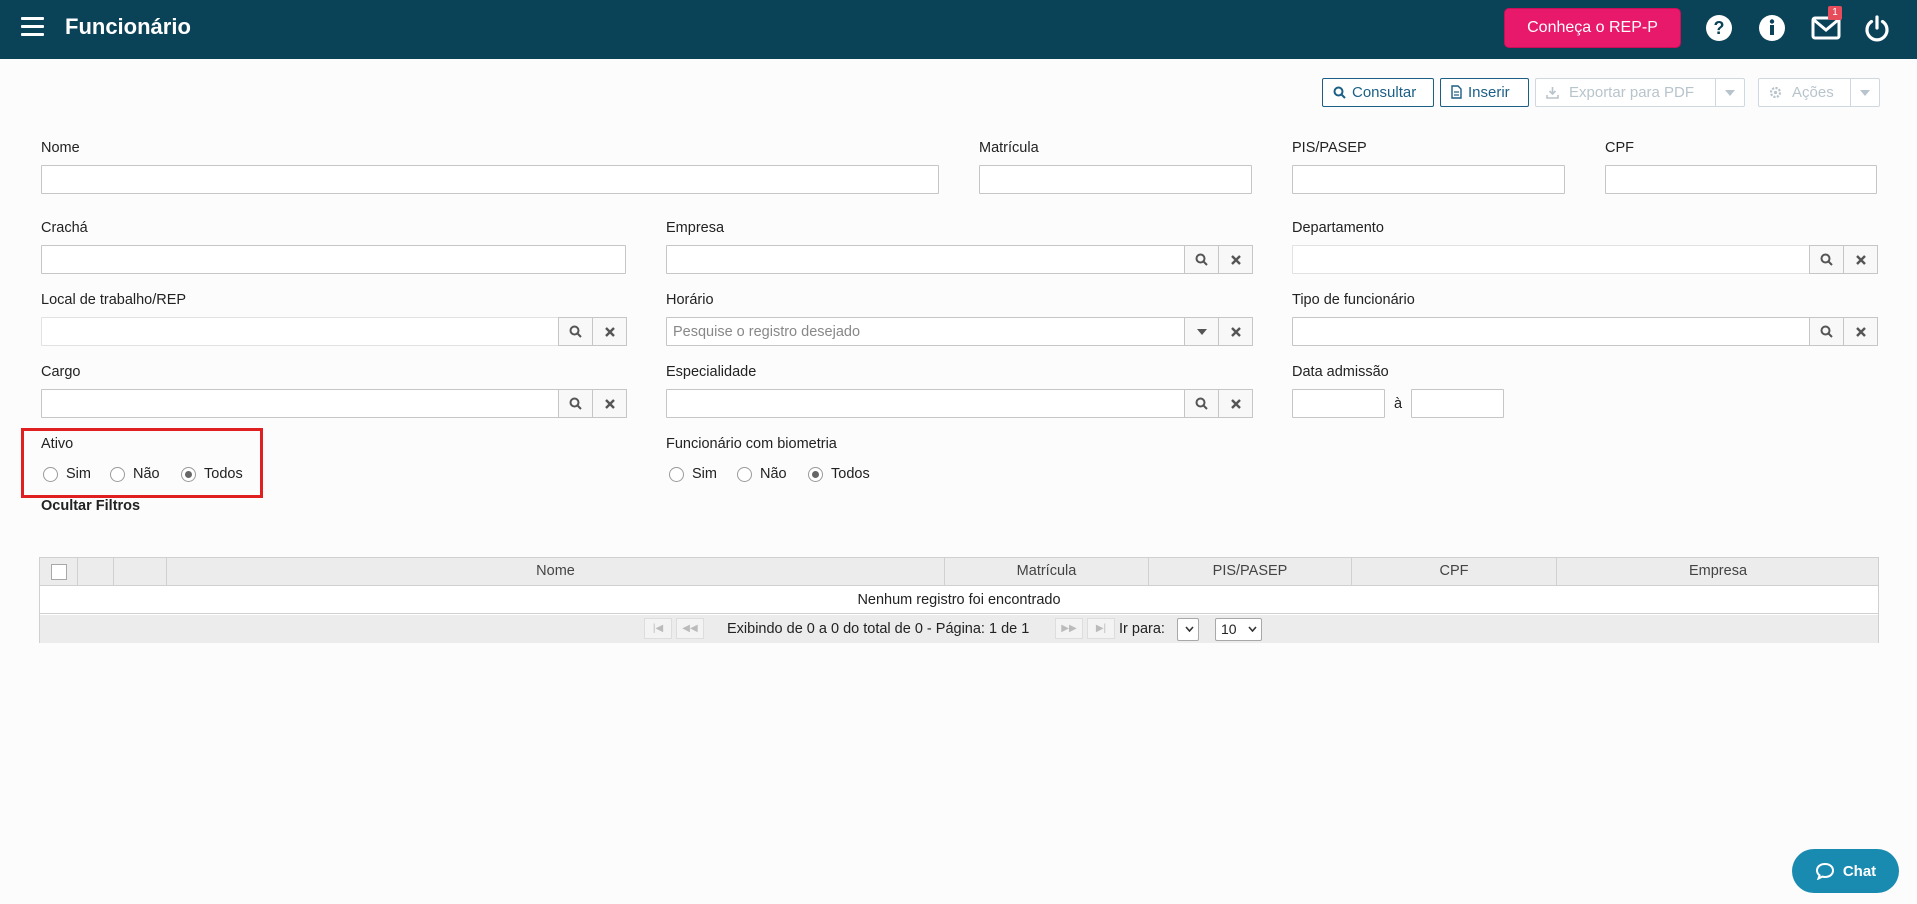  What do you see at coordinates (1640, 92) in the screenshot?
I see `exportar-pdf-button: Exportar para PDF` at bounding box center [1640, 92].